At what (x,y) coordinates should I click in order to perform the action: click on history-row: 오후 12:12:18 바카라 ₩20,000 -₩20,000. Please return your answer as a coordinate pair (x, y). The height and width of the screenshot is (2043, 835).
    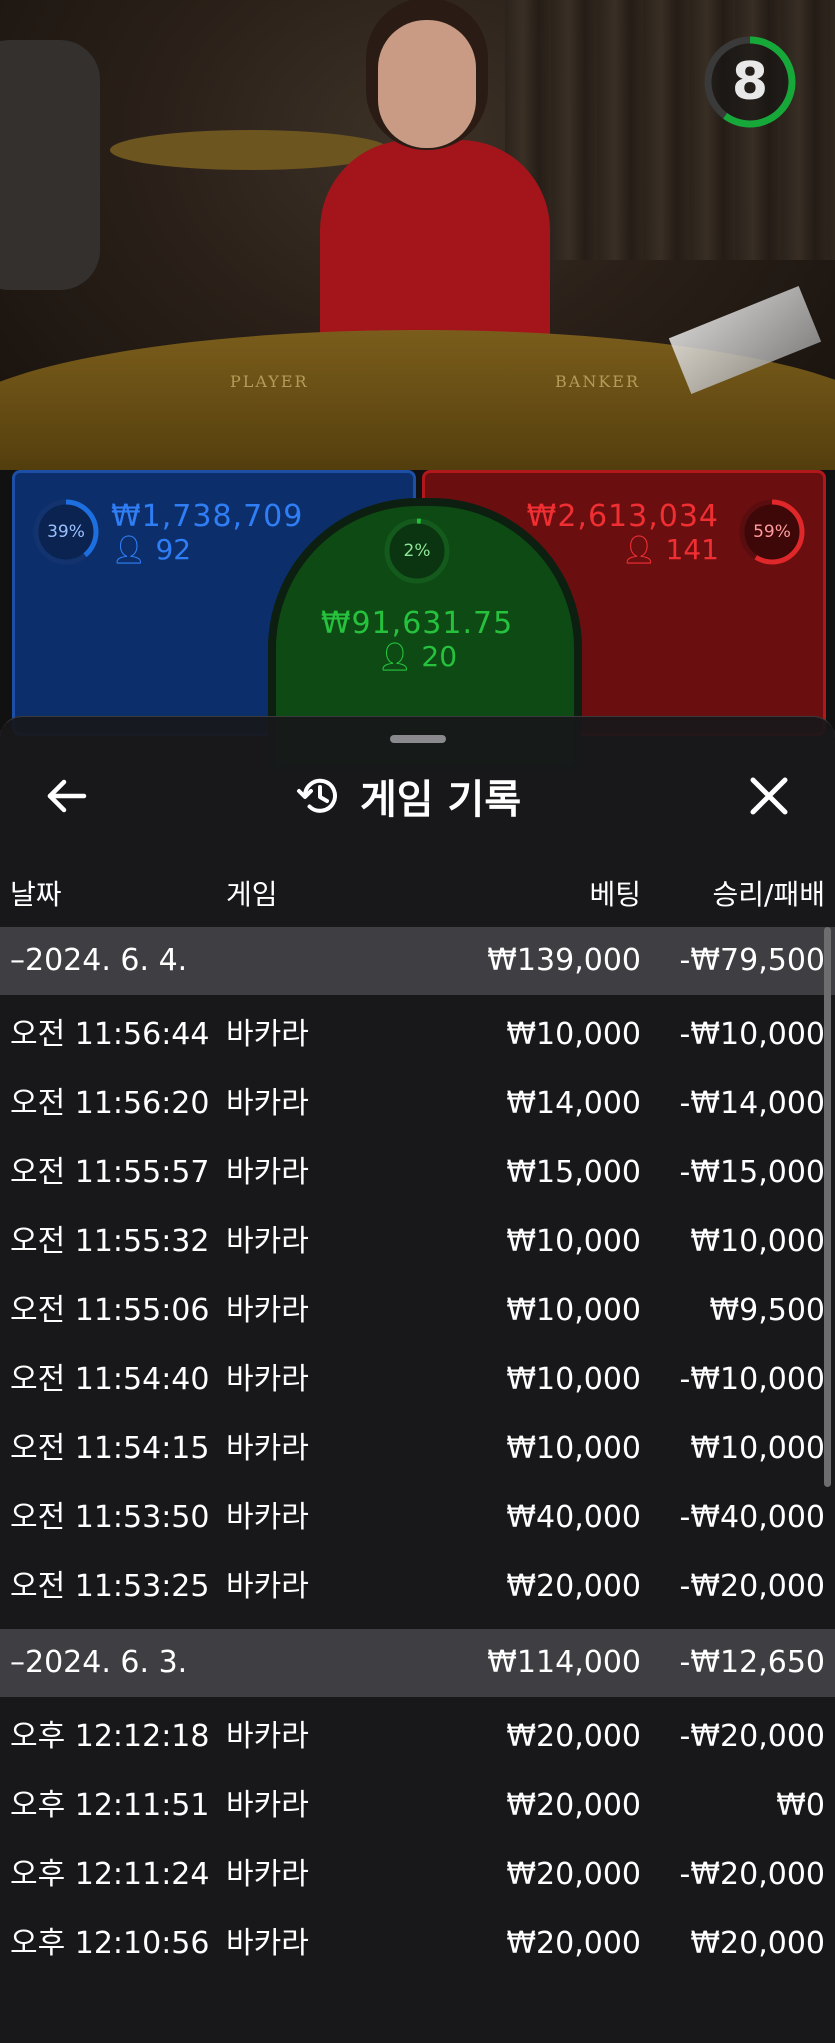
    Looking at the image, I should click on (417, 1737).